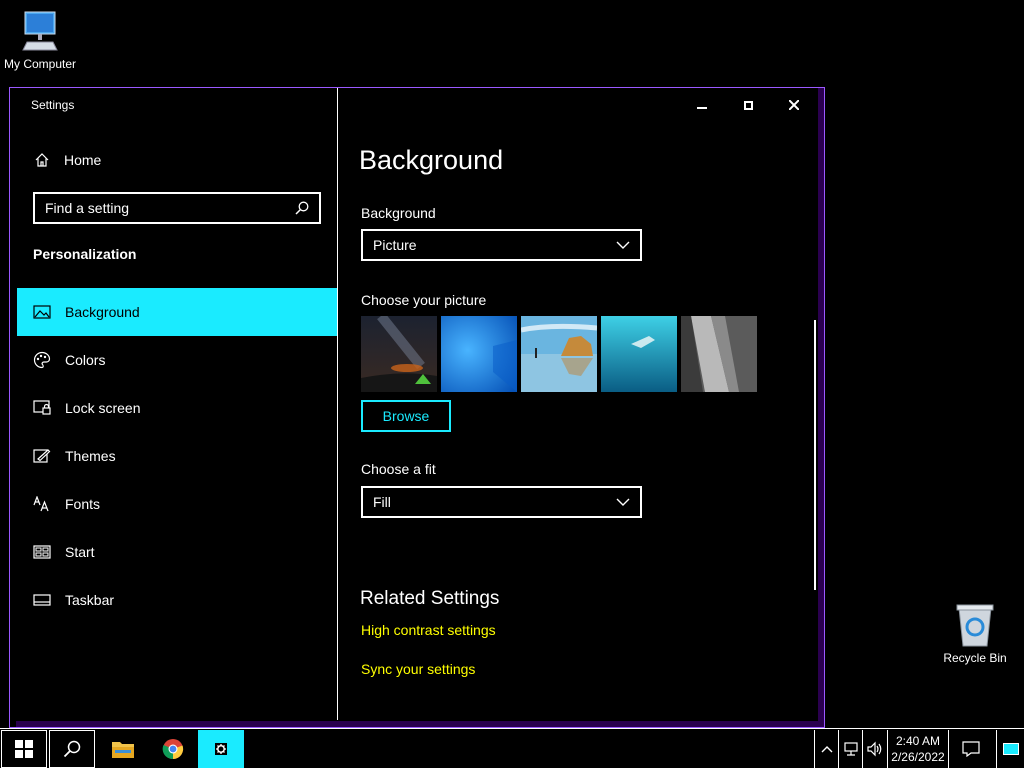  Describe the element at coordinates (177, 312) in the screenshot. I see `sidebar-item-background: Background` at that location.